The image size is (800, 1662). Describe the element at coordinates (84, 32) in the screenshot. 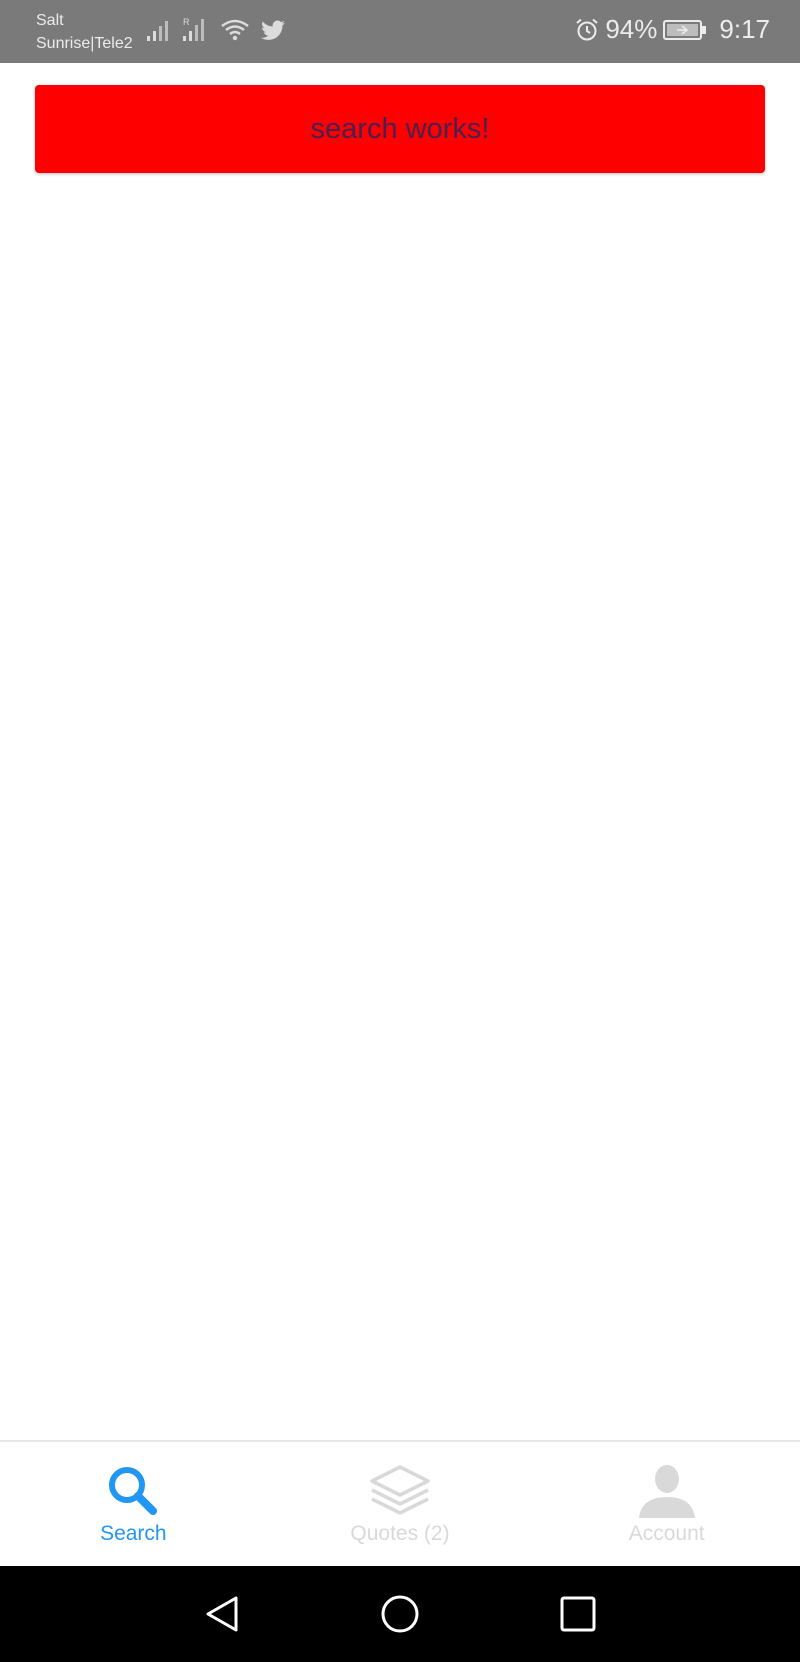

I see `carrier-names: Salt Sunrise|Tele2` at that location.